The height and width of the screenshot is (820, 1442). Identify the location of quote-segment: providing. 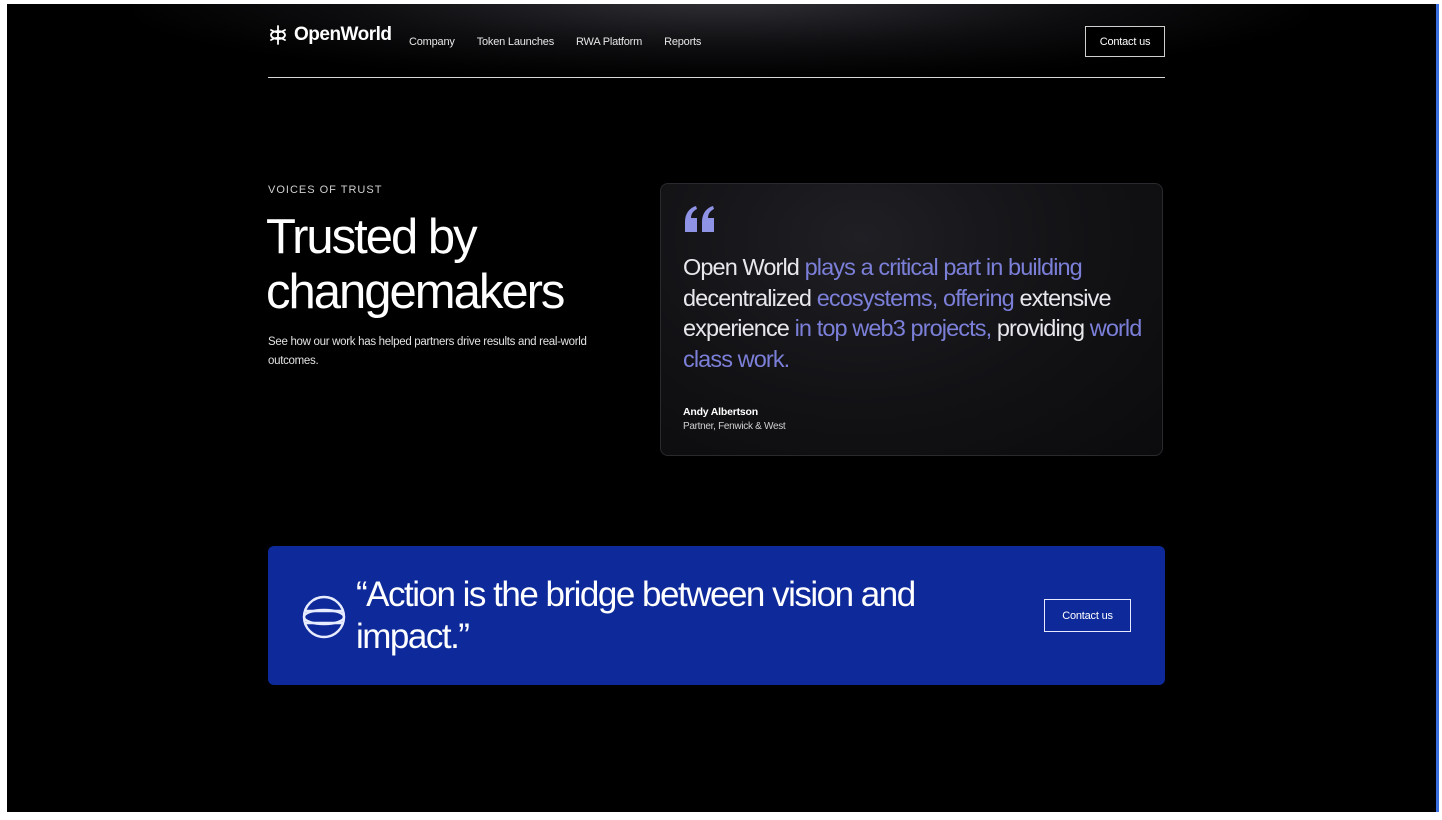
(1040, 328).